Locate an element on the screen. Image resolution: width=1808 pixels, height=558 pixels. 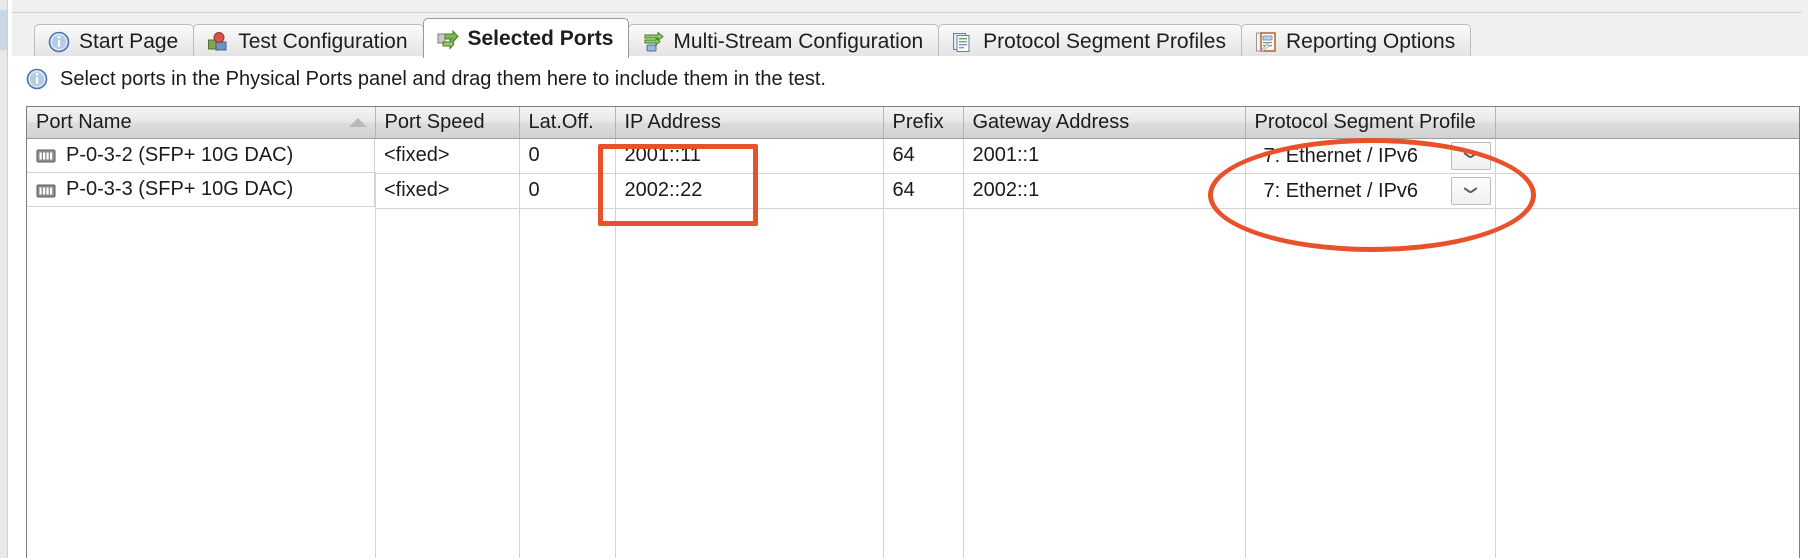
column-header-label: Lat.Off. is located at coordinates (561, 121).